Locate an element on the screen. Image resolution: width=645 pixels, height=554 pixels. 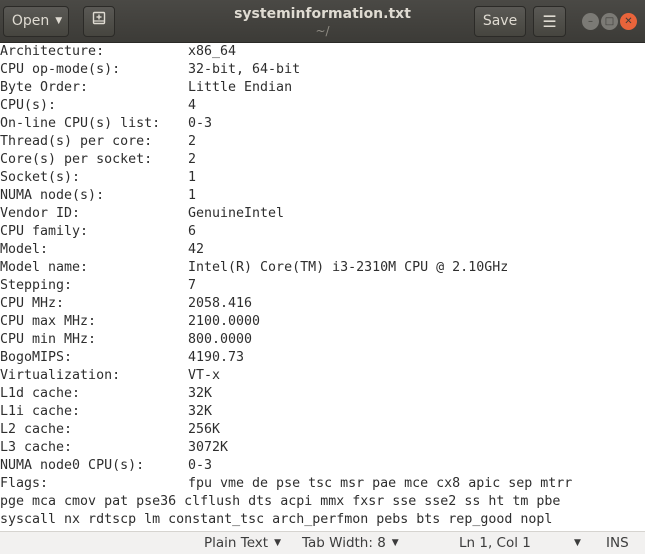
text-line: CPU op-mode(s): 32-bit, 64-bit is located at coordinates (322, 70).